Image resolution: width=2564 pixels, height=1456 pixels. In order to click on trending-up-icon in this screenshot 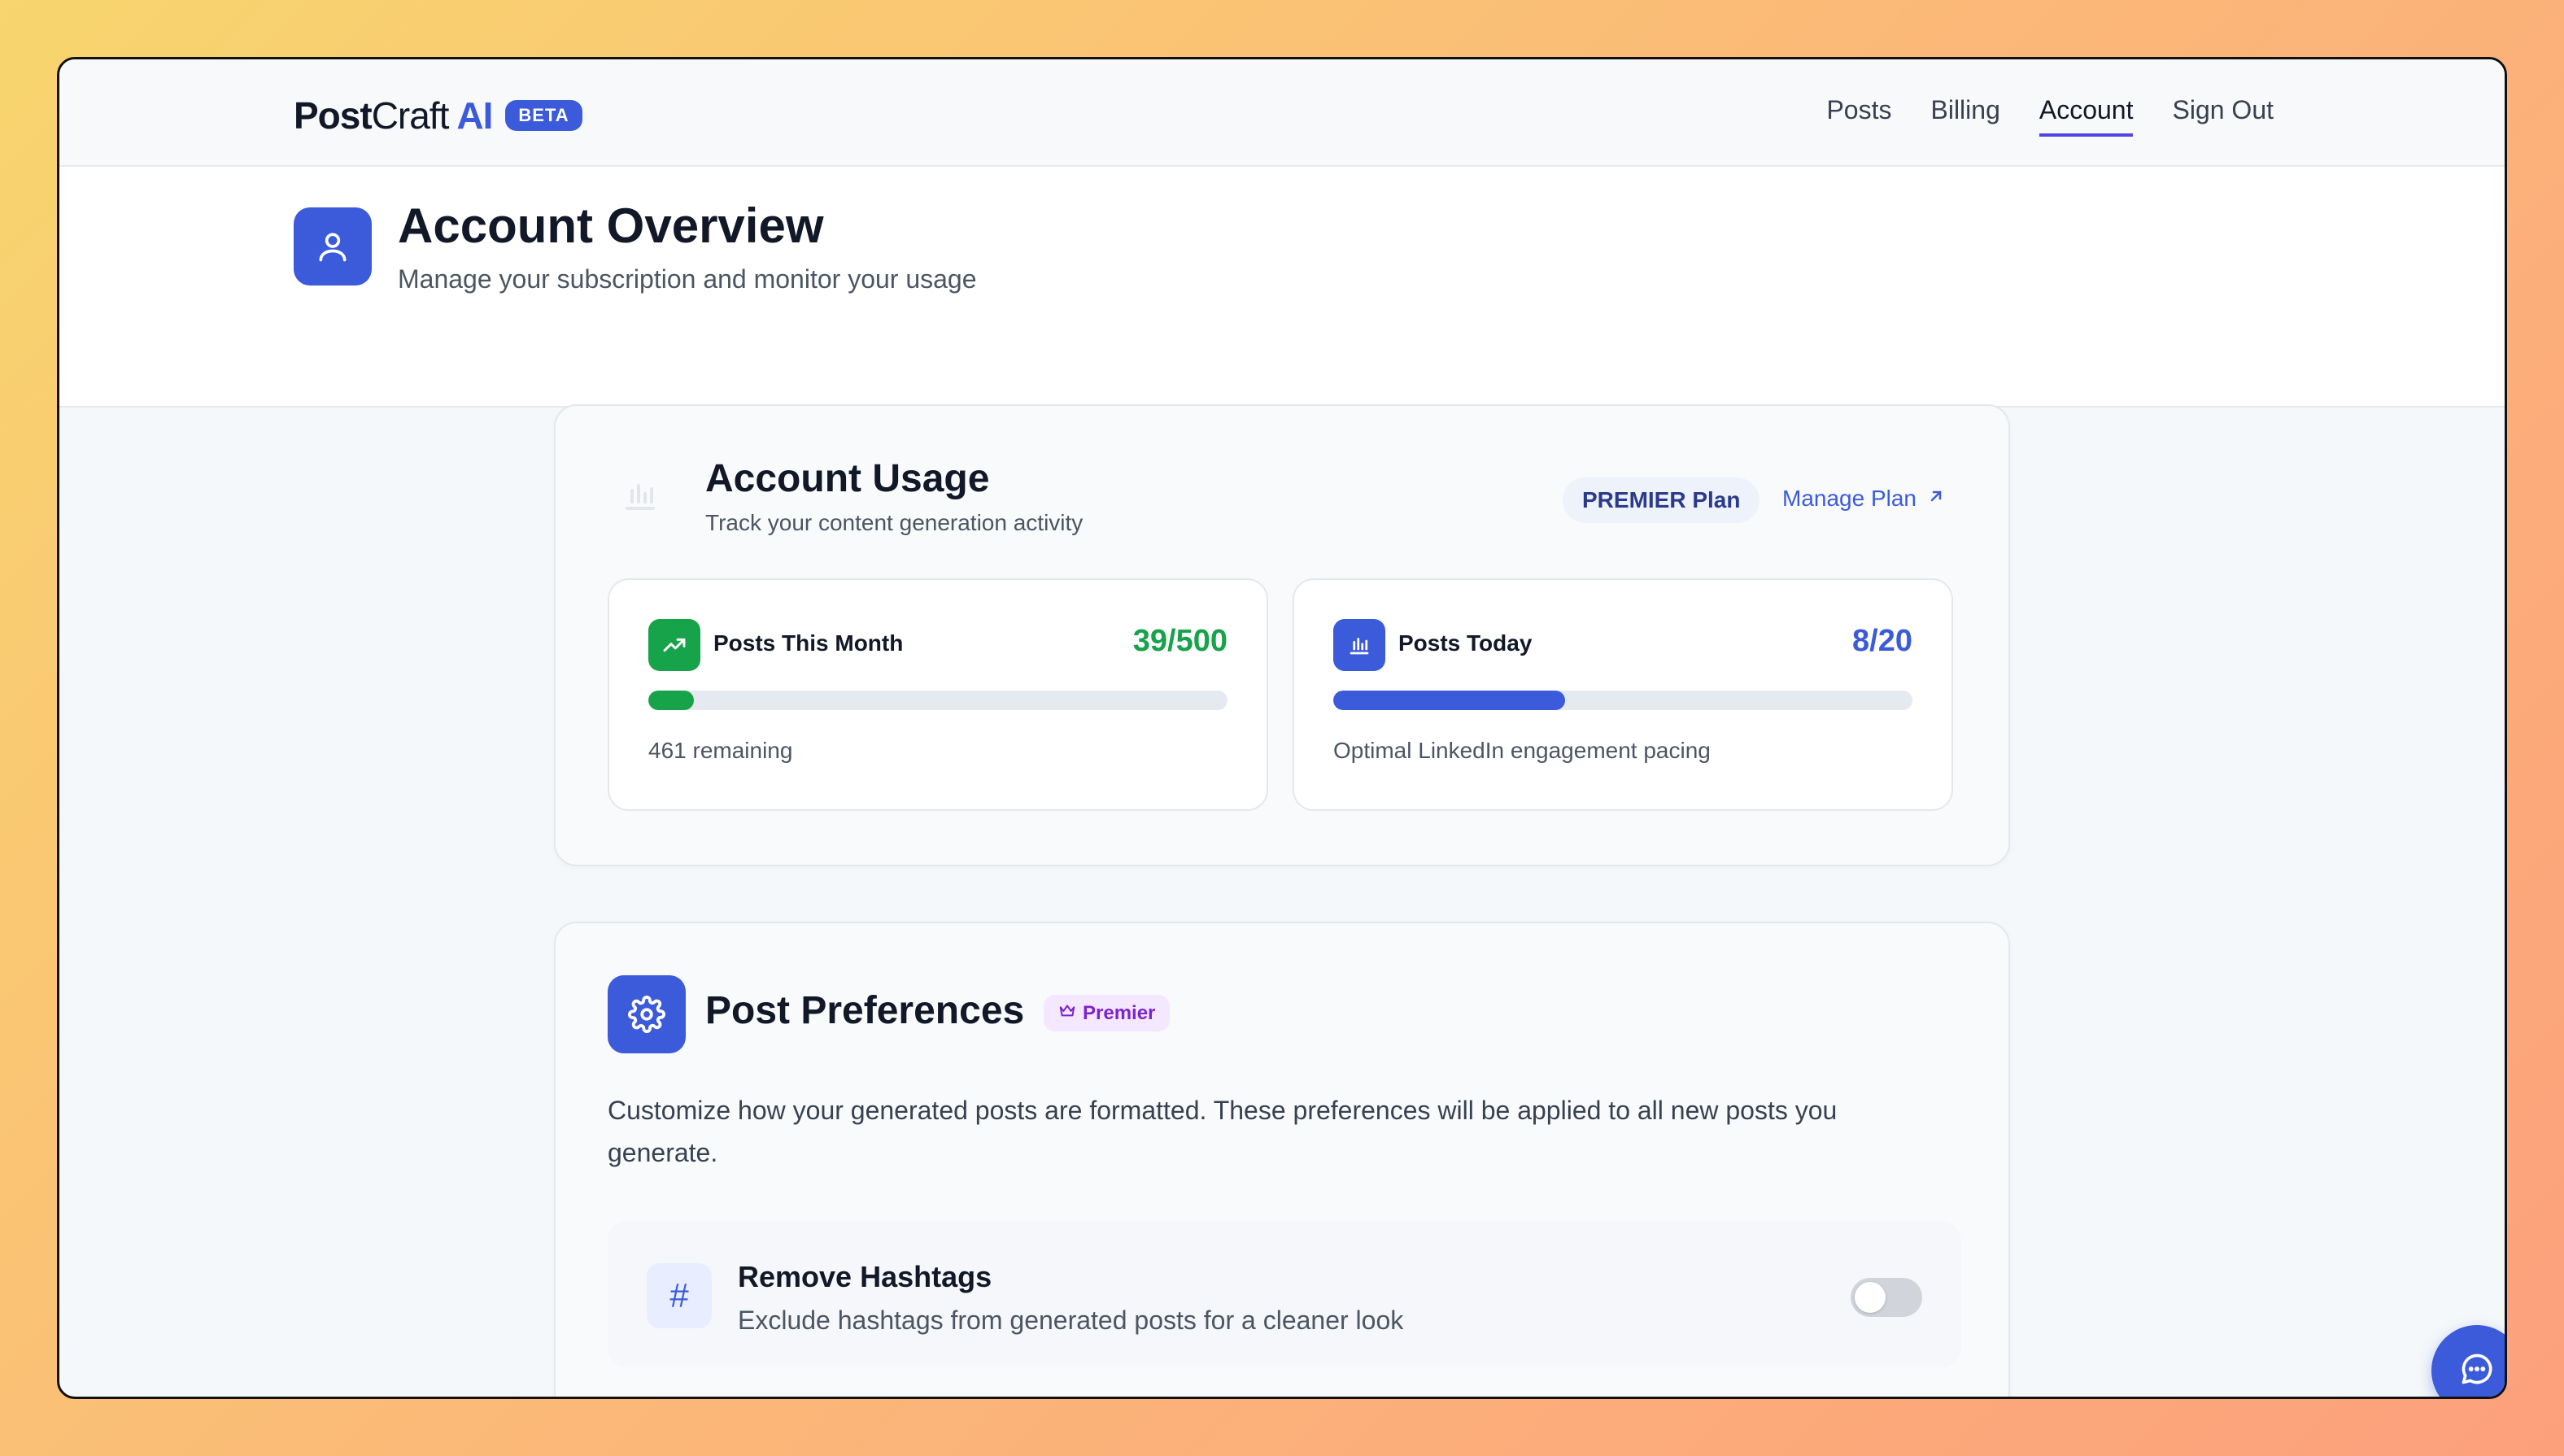, I will do `click(674, 645)`.